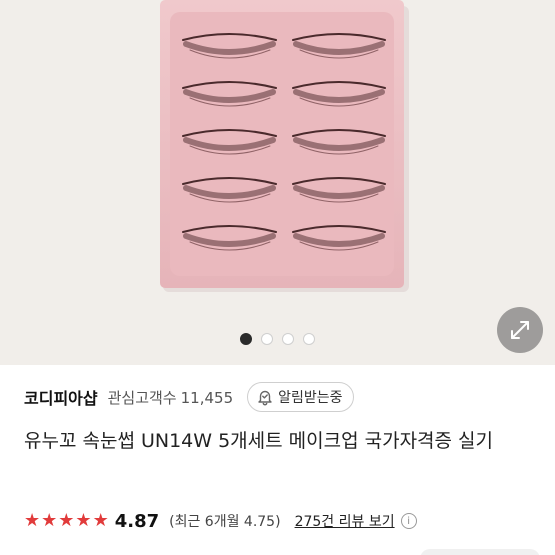  I want to click on follower-count: 관심고객수 11,455, so click(171, 397).